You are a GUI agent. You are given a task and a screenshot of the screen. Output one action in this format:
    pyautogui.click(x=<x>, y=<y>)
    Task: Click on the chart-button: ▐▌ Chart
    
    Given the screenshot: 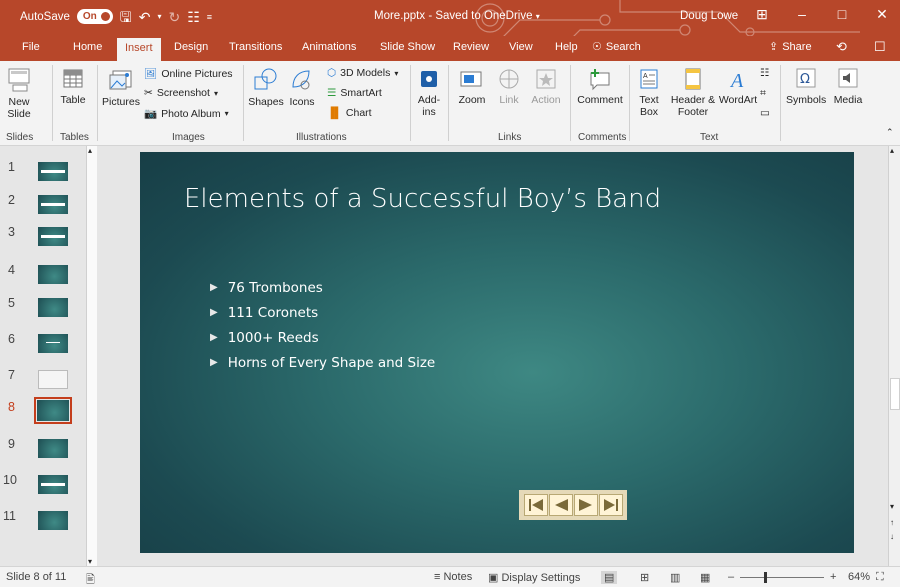 What is the action you would take?
    pyautogui.click(x=349, y=113)
    